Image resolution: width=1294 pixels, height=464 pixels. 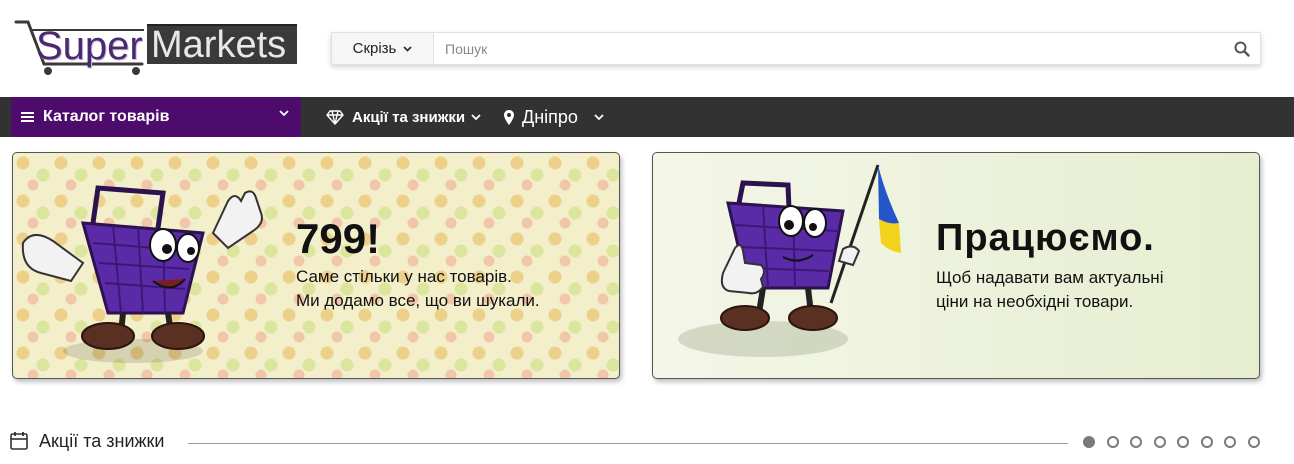 What do you see at coordinates (1045, 238) in the screenshot?
I see `banner-title: Працюємо.` at bounding box center [1045, 238].